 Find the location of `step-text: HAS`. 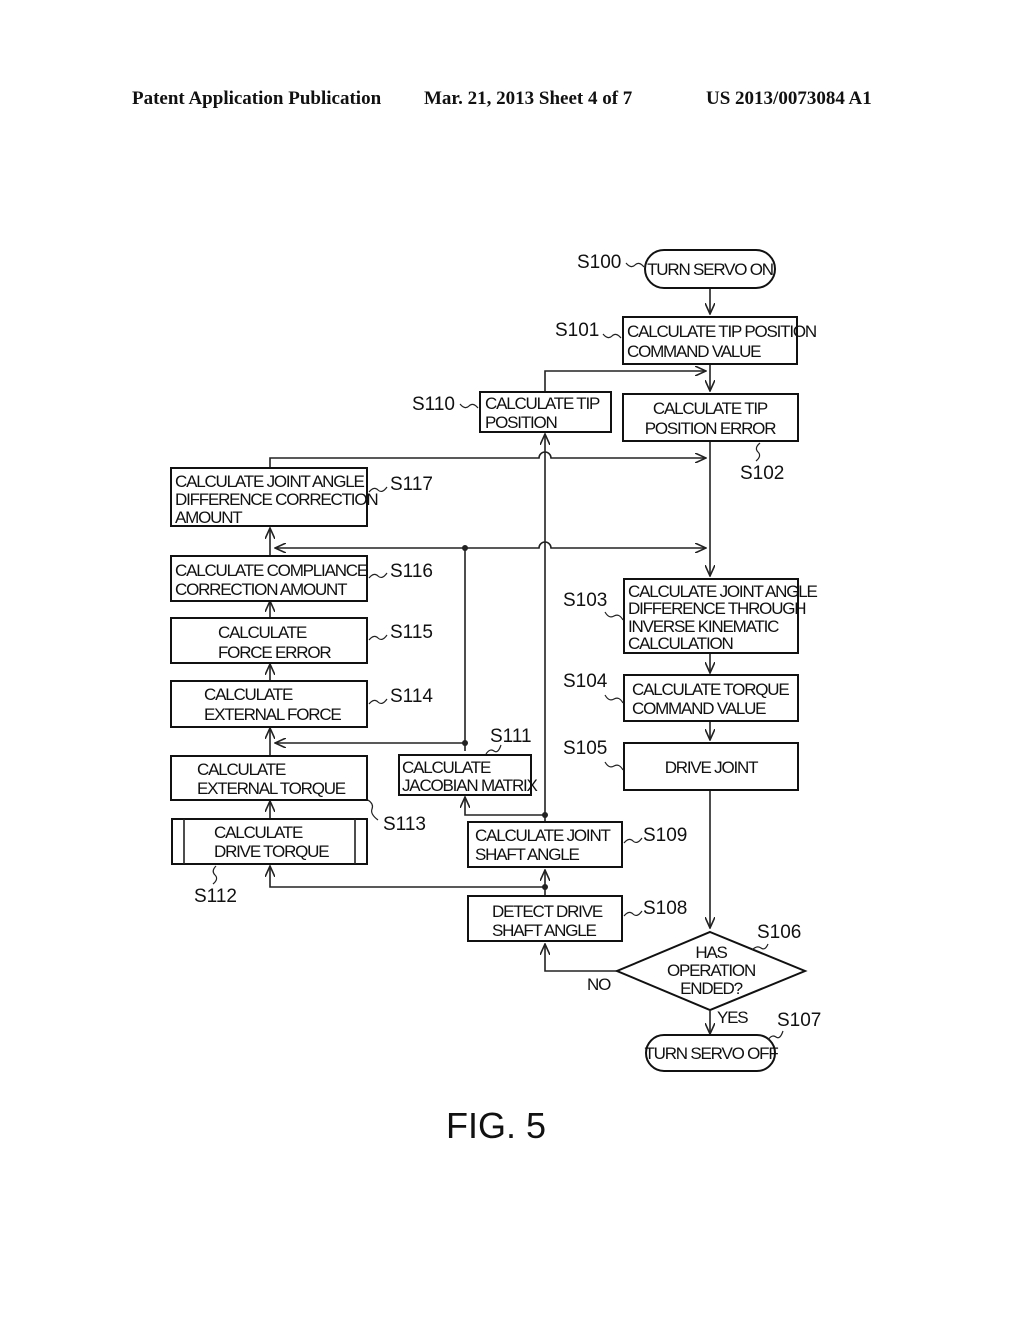

step-text: HAS is located at coordinates (711, 952).